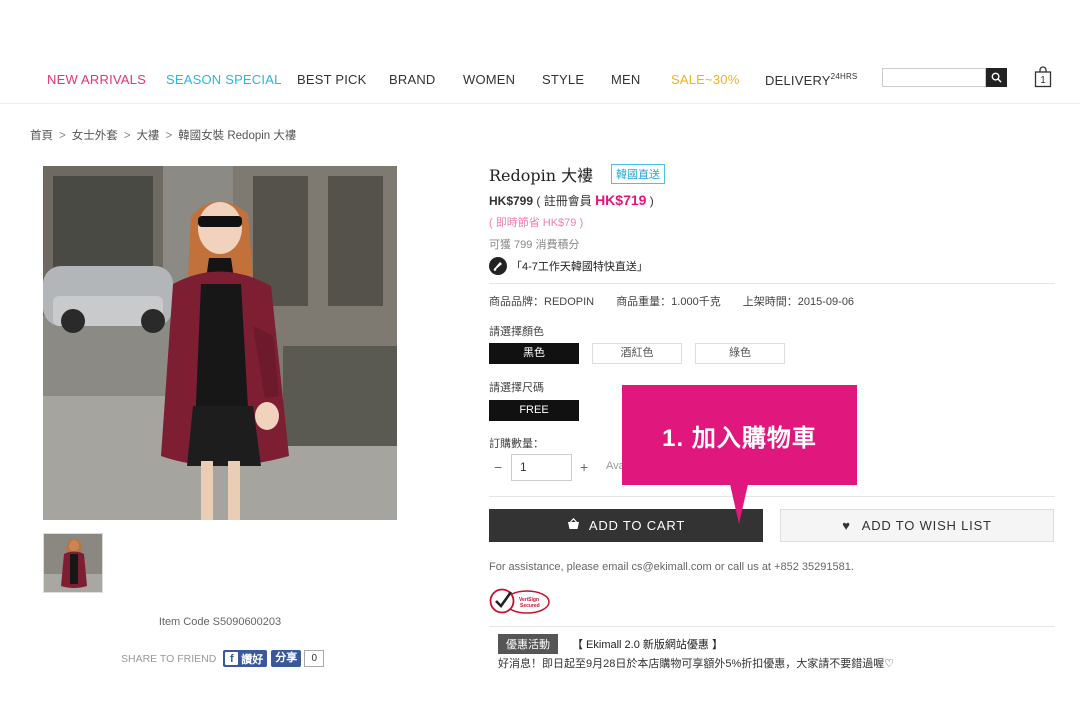 This screenshot has height=717, width=1080. I want to click on search-input, so click(934, 77).